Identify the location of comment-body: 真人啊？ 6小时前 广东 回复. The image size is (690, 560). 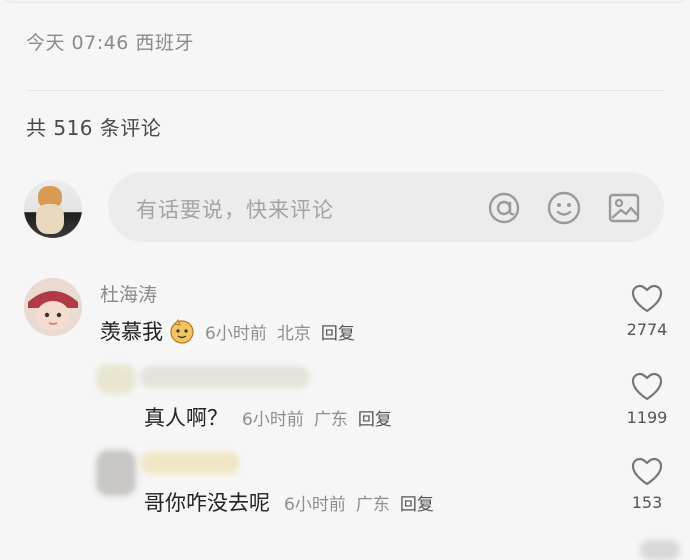
(268, 417).